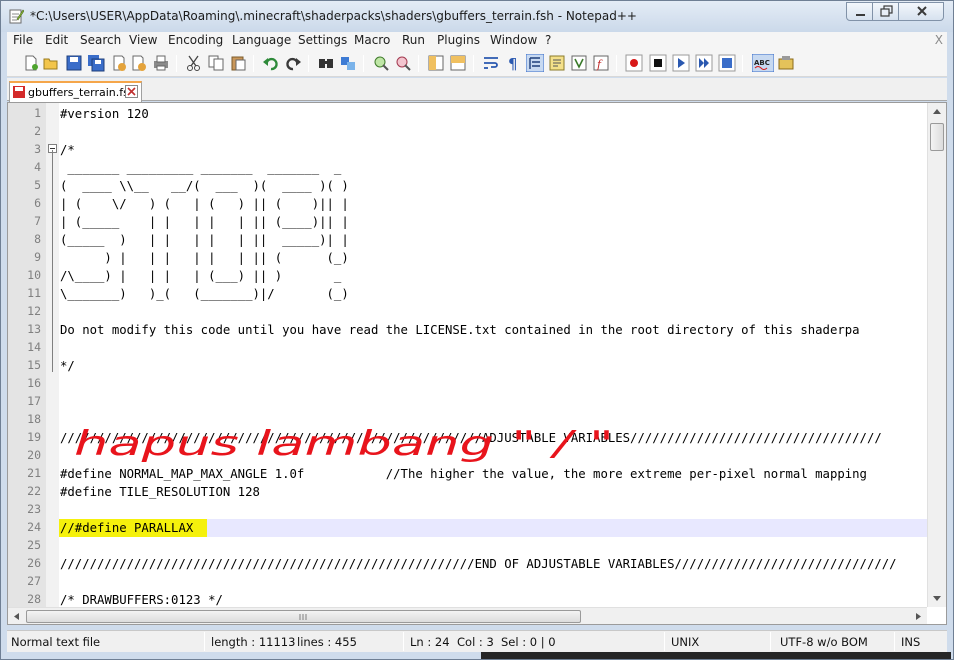 This screenshot has height=660, width=954. What do you see at coordinates (52, 355) in the screenshot?
I see `fold-margin` at bounding box center [52, 355].